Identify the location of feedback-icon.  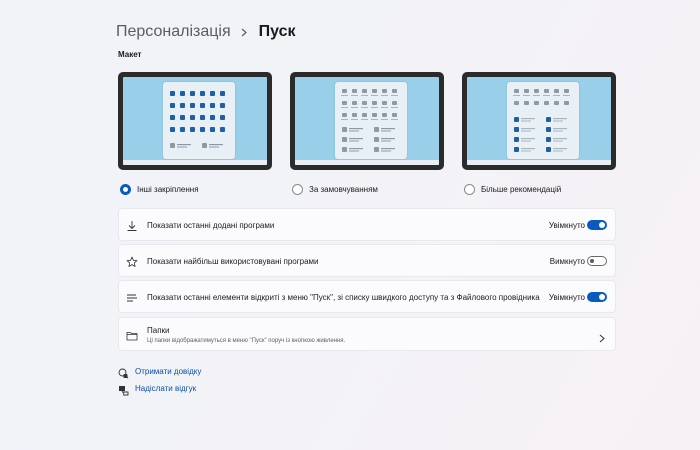
(123, 389).